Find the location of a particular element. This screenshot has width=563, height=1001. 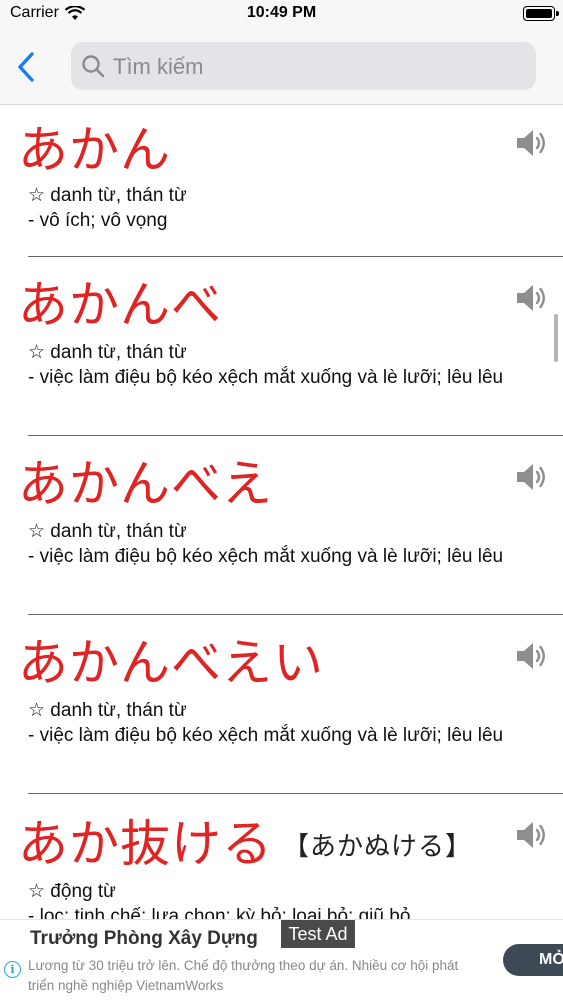

entry-word: あか抜ける 【あかぬける】 is located at coordinates (245, 840).